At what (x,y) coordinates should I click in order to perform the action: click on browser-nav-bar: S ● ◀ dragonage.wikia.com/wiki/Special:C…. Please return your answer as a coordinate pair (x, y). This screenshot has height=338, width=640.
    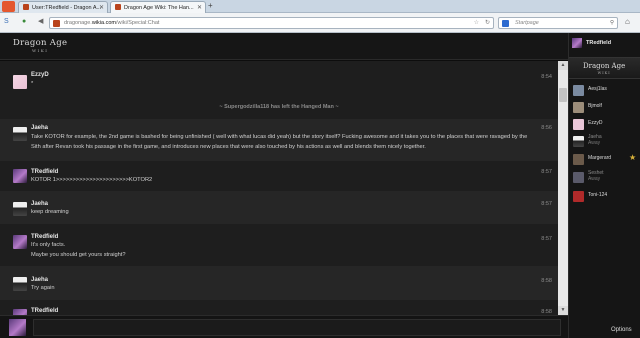
    Looking at the image, I should click on (320, 23).